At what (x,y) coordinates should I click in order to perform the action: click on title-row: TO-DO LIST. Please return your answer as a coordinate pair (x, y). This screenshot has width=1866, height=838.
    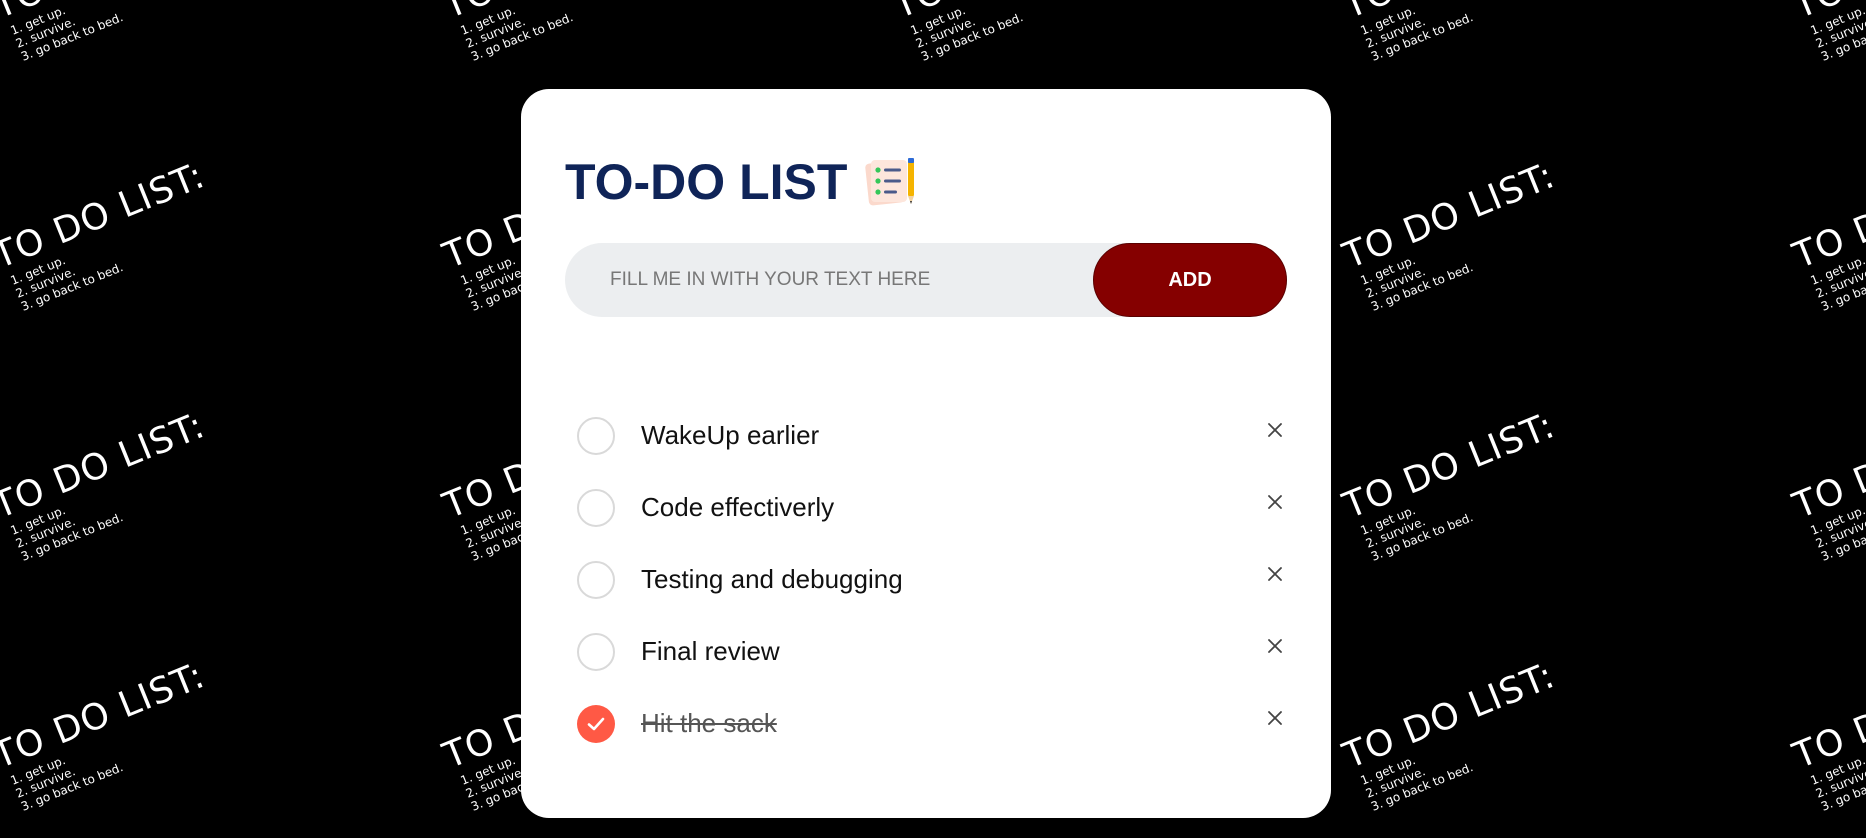
    Looking at the image, I should click on (742, 182).